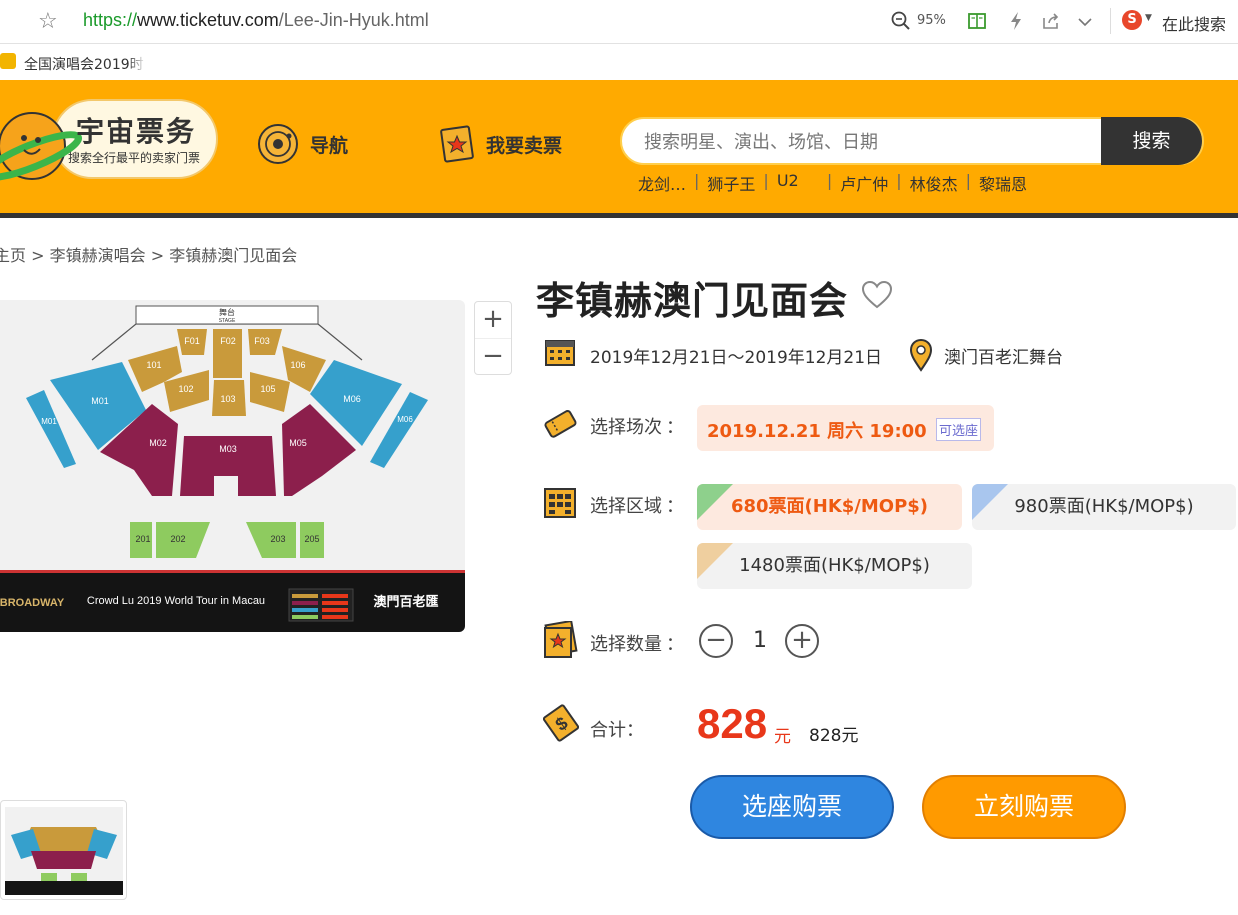 The image size is (1238, 915). I want to click on breadcrumb-concerts: 李镇赫演唱会, so click(98, 255).